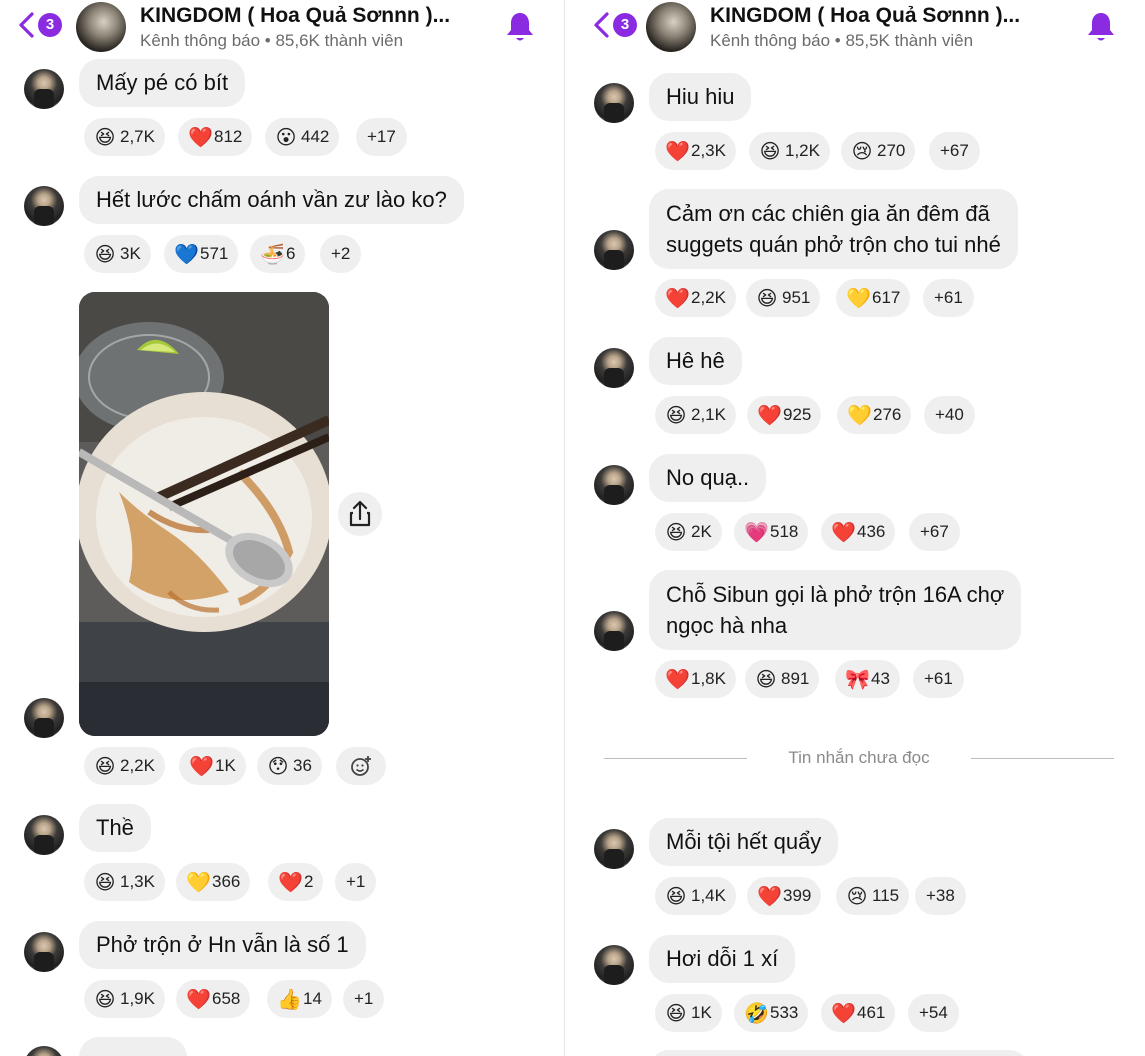 Image resolution: width=1145 pixels, height=1056 pixels. Describe the element at coordinates (212, 766) in the screenshot. I see `reaction-heart: ❤️ 1K` at that location.